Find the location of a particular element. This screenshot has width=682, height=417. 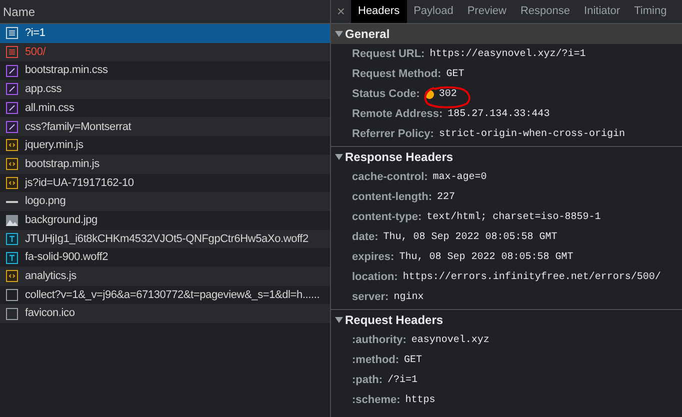

hand-drawn-circle-drawing is located at coordinates (447, 98).